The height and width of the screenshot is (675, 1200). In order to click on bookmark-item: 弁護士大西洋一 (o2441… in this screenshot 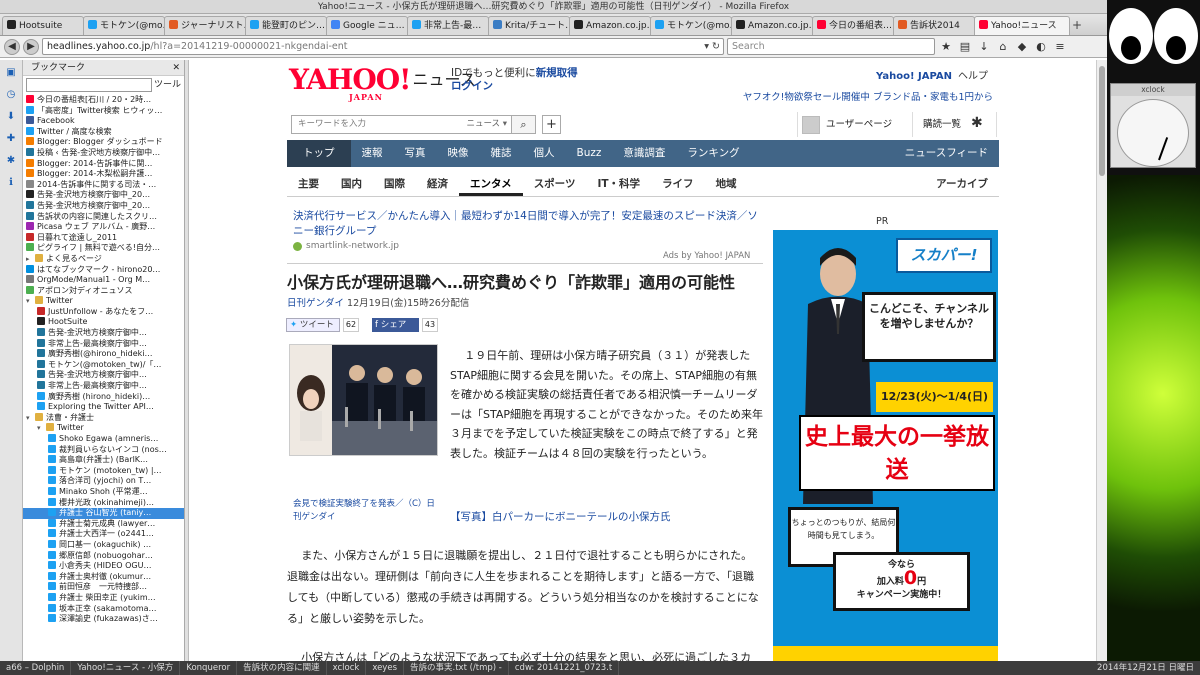, I will do `click(103, 534)`.